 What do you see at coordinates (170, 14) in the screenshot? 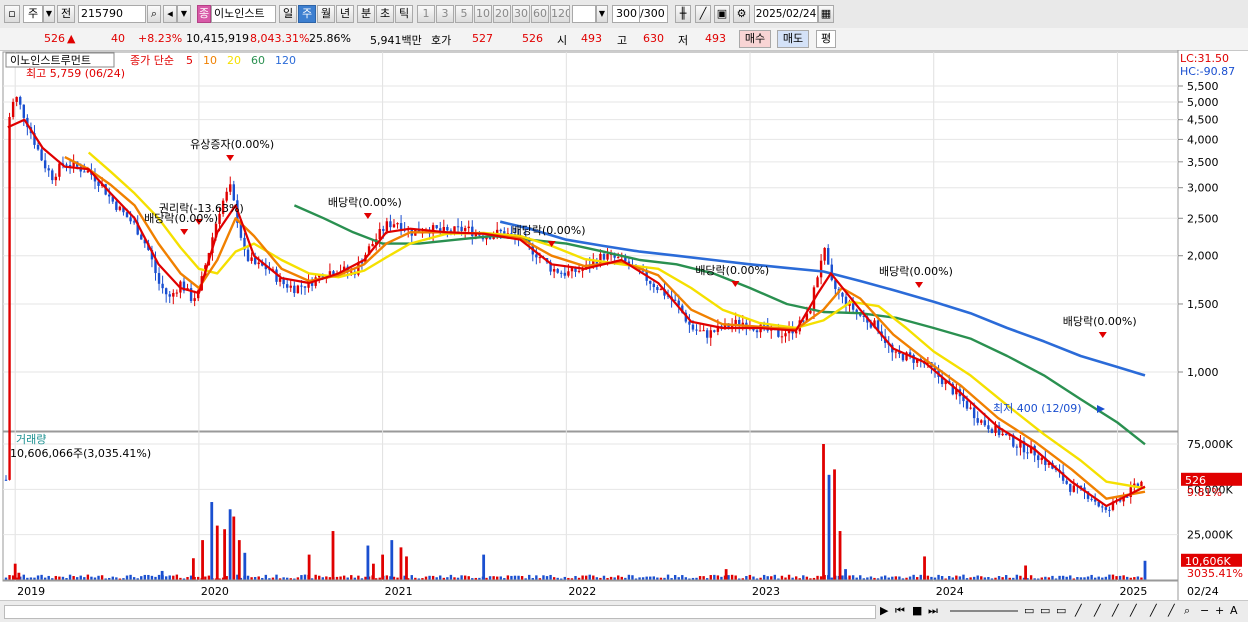
I see `sound-icon: ◂` at bounding box center [170, 14].